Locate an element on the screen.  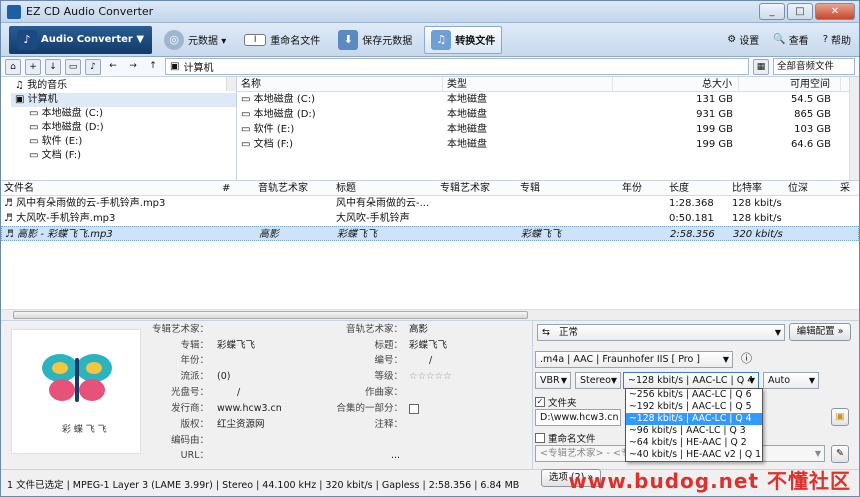
folder-checkbox: ✓ 文件夹 is located at coordinates (556, 402).